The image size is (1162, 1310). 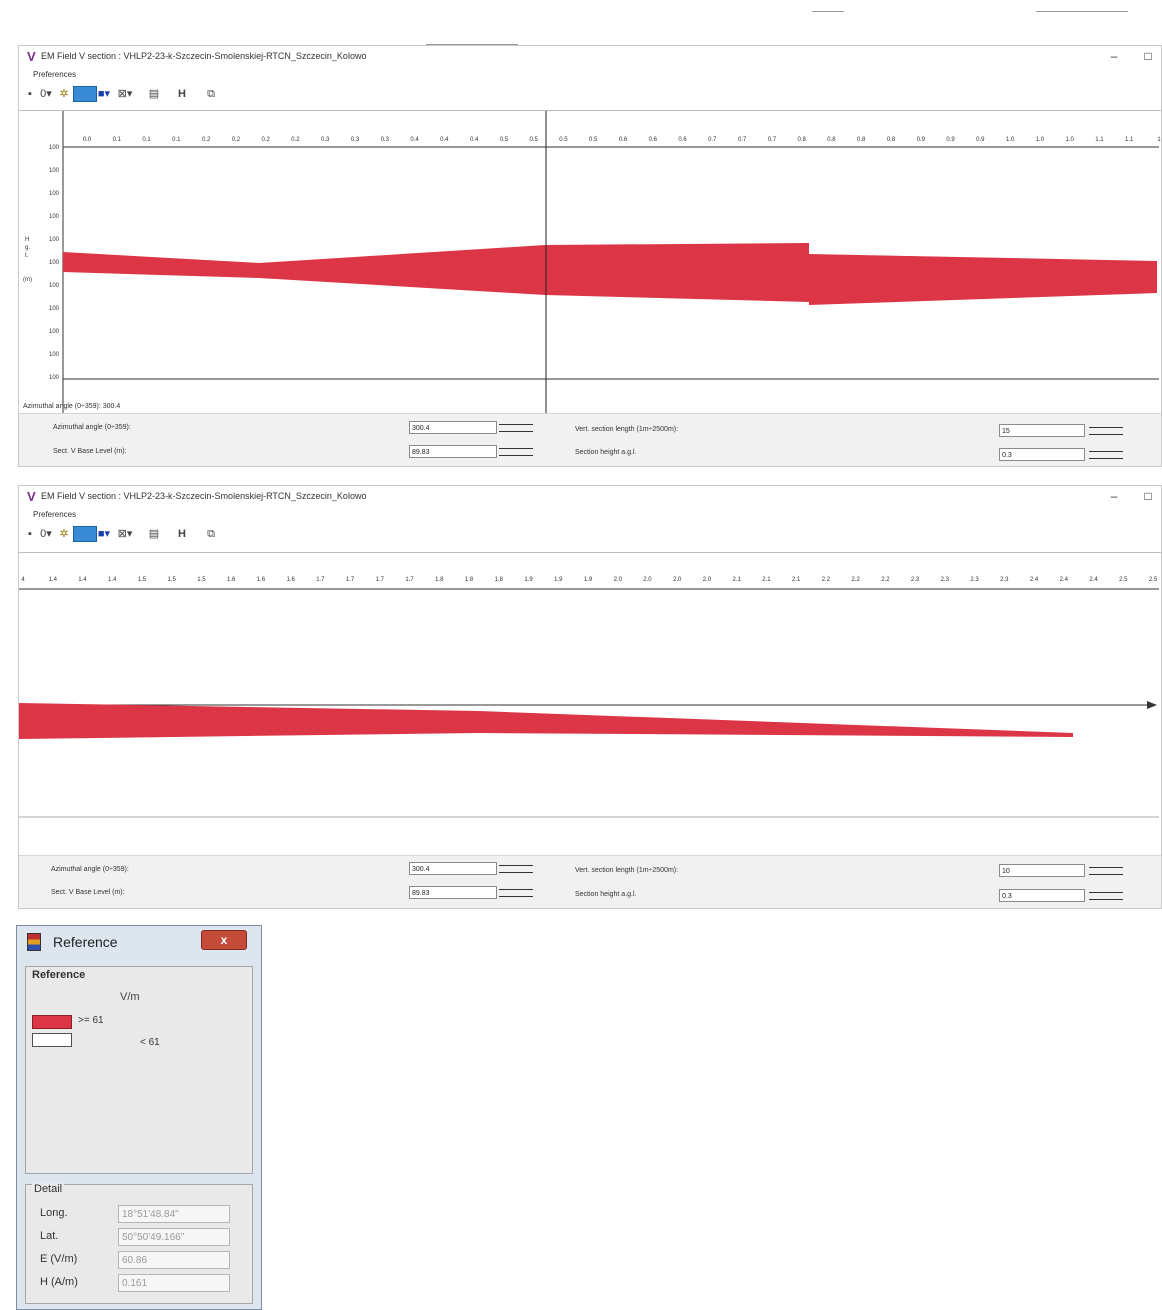 I want to click on base-level-label: Sect. V Base Level (m):, so click(x=88, y=892).